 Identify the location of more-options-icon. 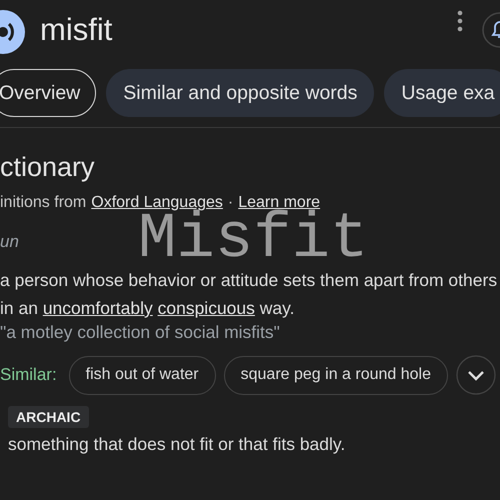
(460, 21).